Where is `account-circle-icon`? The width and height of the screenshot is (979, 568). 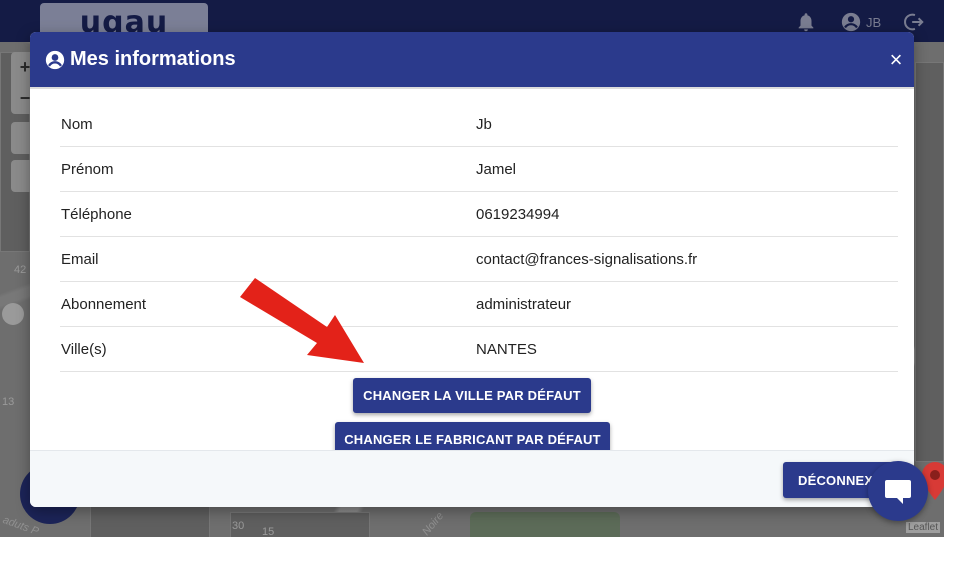 account-circle-icon is located at coordinates (851, 22).